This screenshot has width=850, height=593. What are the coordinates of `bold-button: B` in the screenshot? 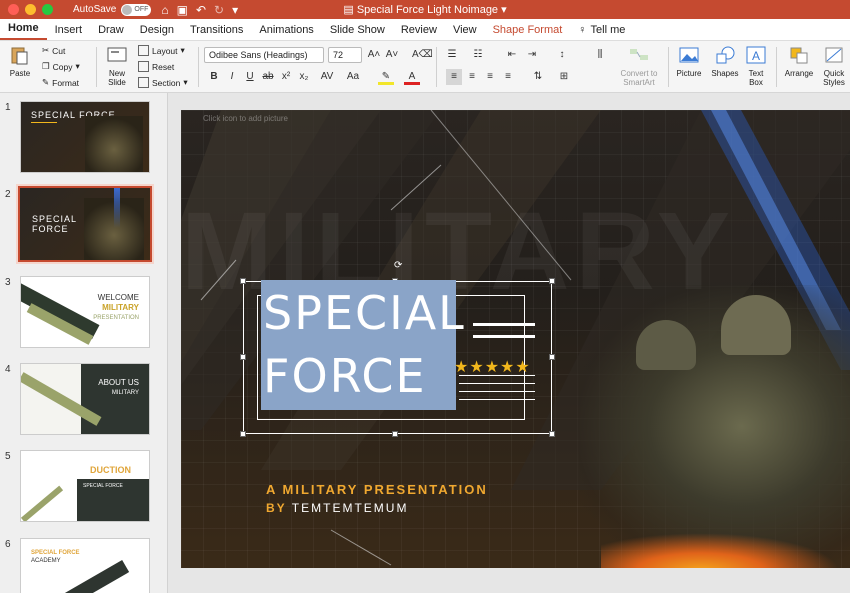 It's located at (214, 77).